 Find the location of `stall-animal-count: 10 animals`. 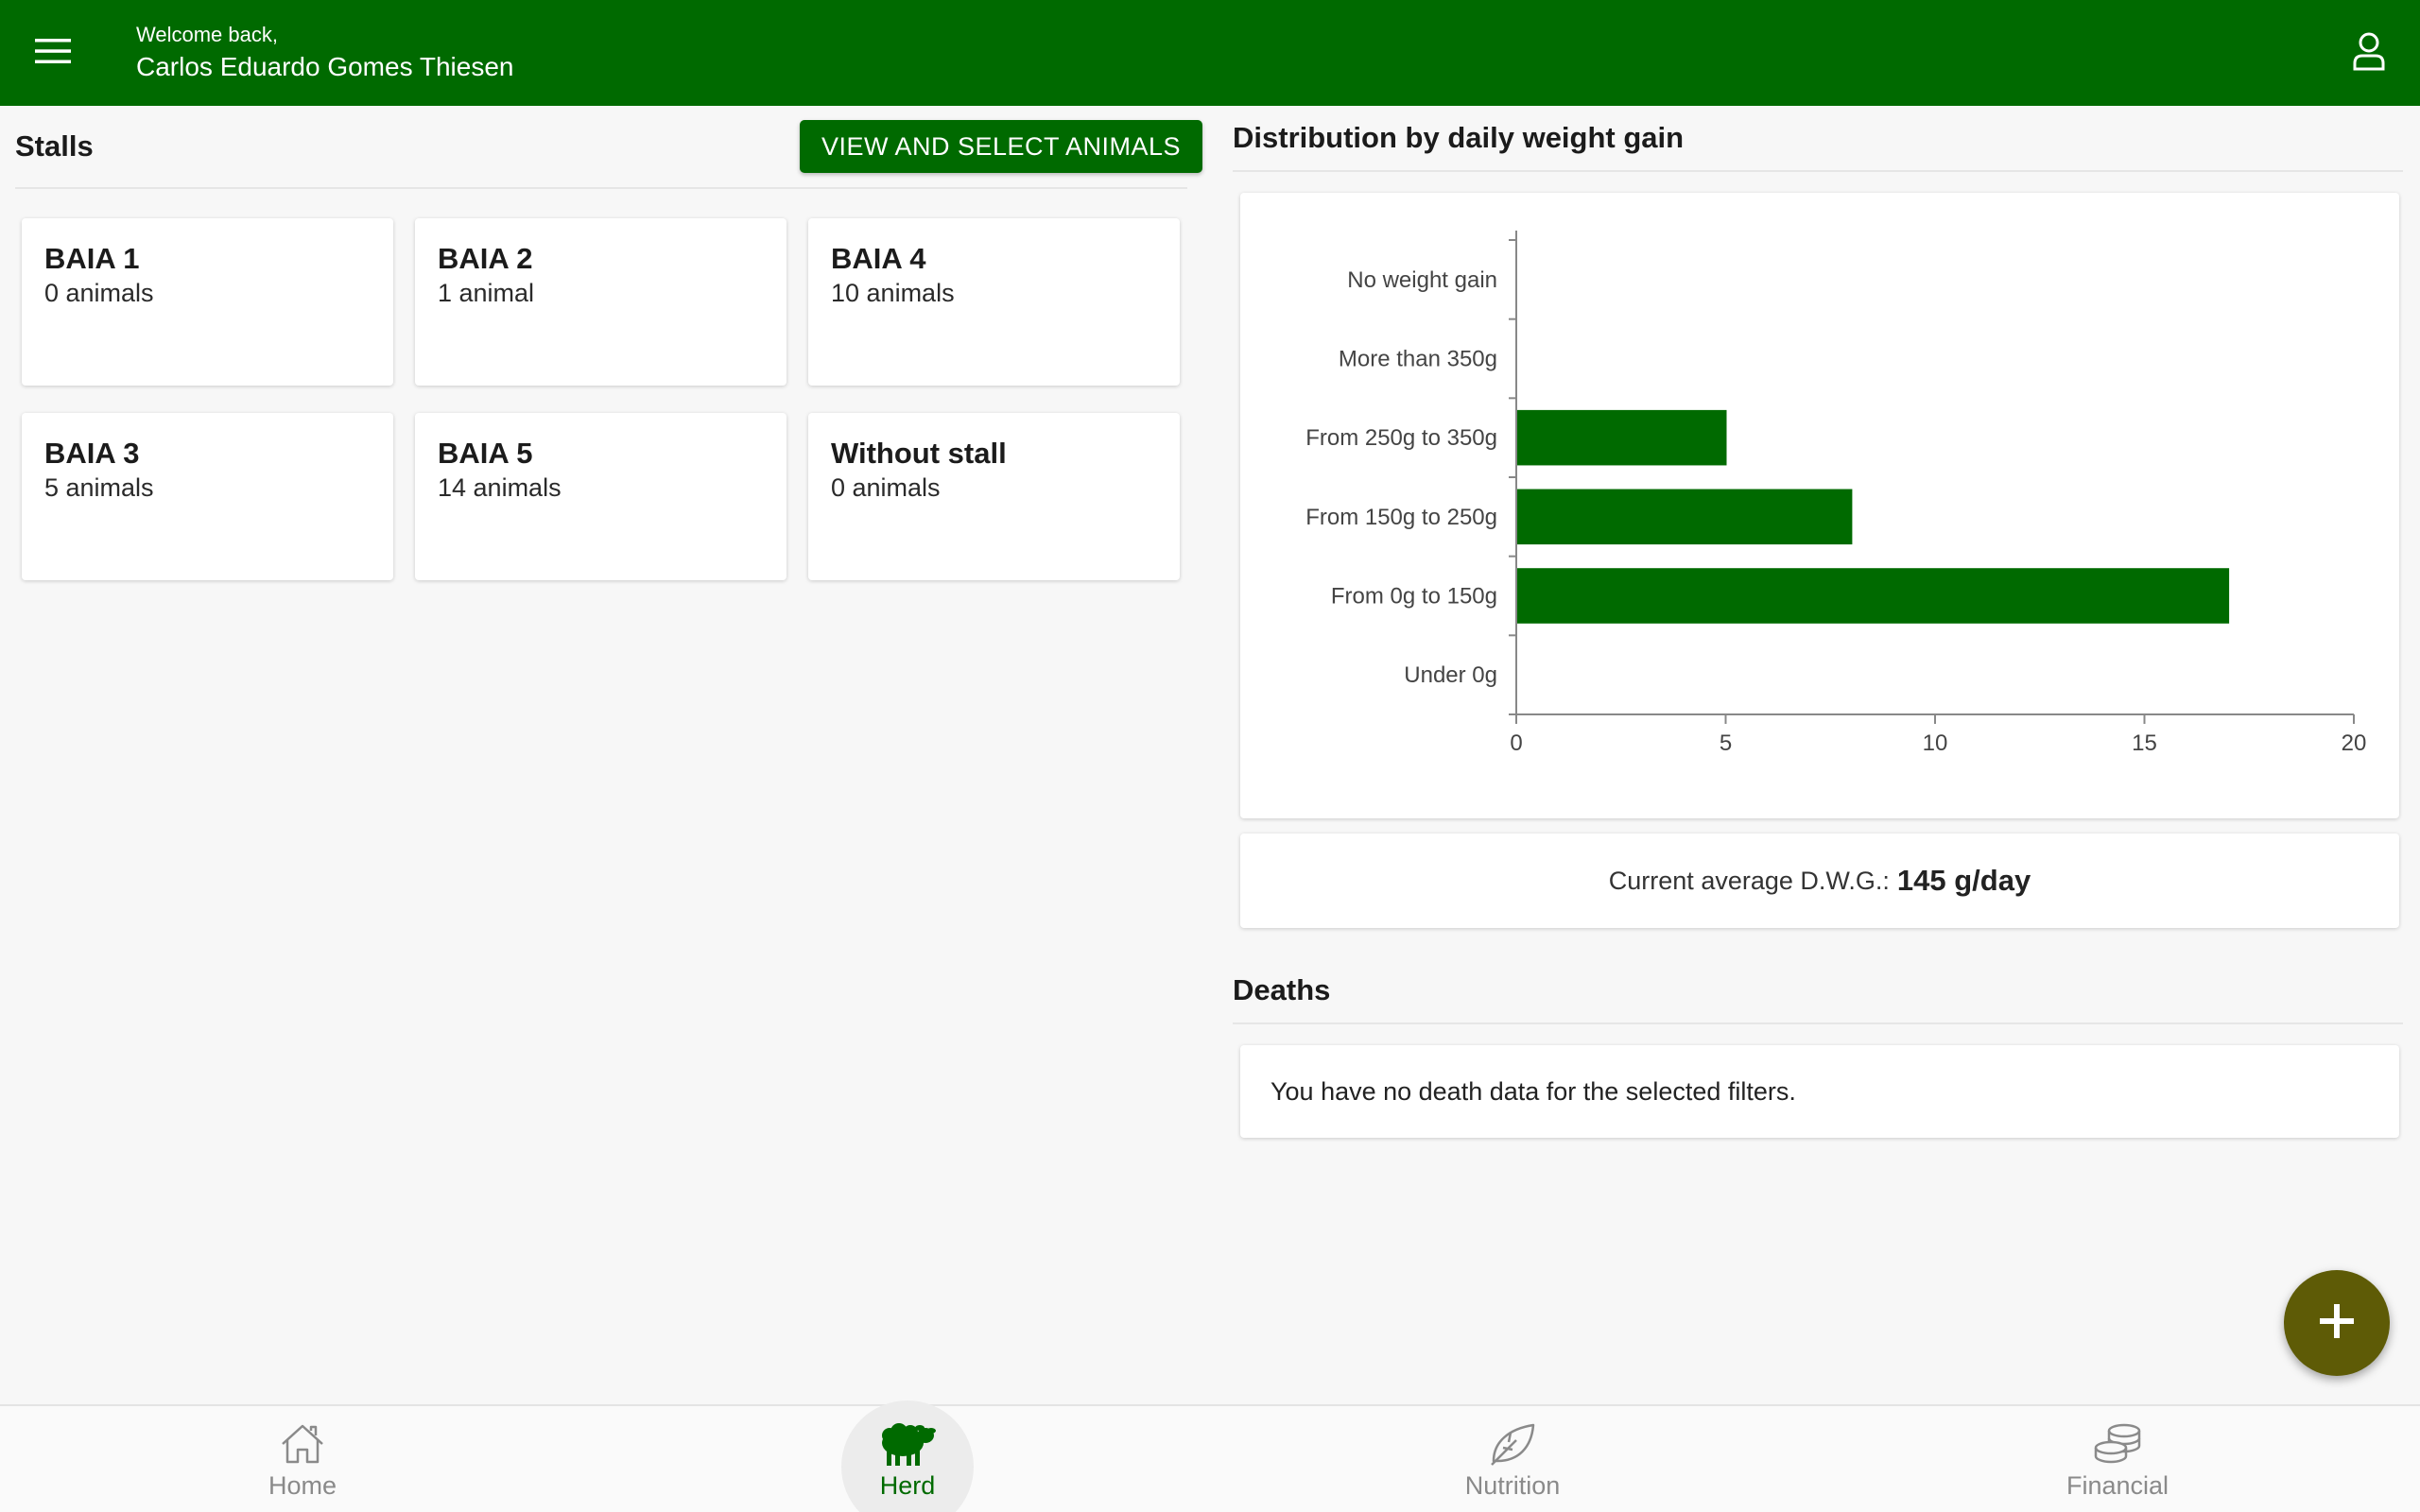

stall-animal-count: 10 animals is located at coordinates (893, 293).